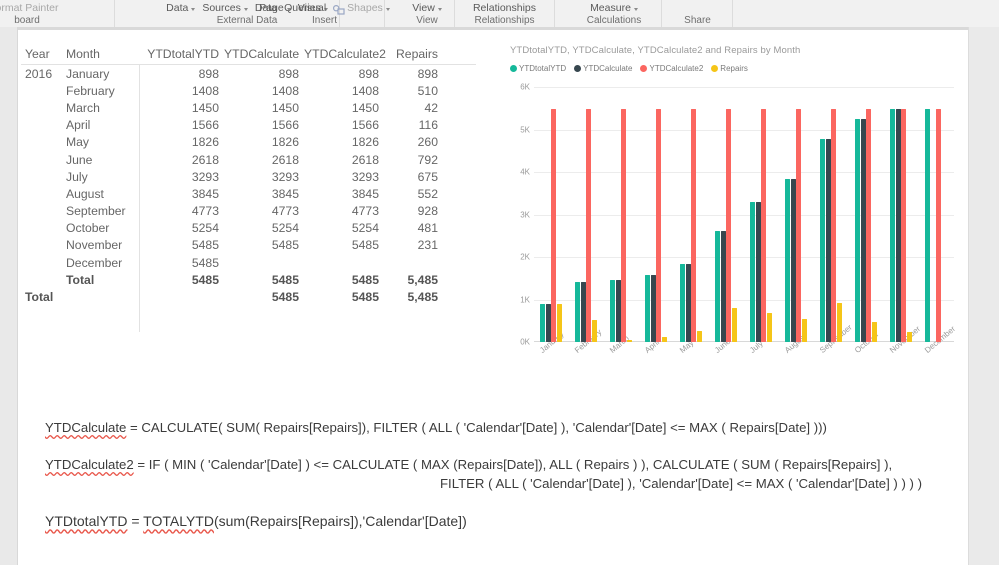  I want to click on matrix-row: August 3845 3845 3845 552, so click(248, 193).